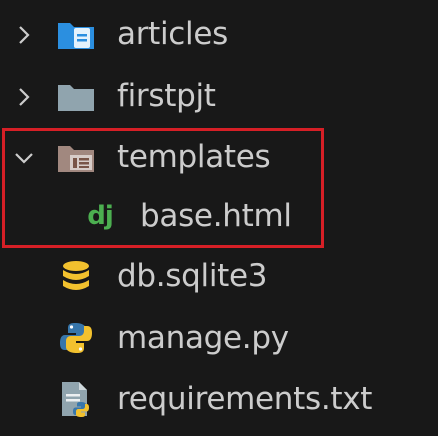  I want to click on tree-item-templates: templates, so click(219, 158).